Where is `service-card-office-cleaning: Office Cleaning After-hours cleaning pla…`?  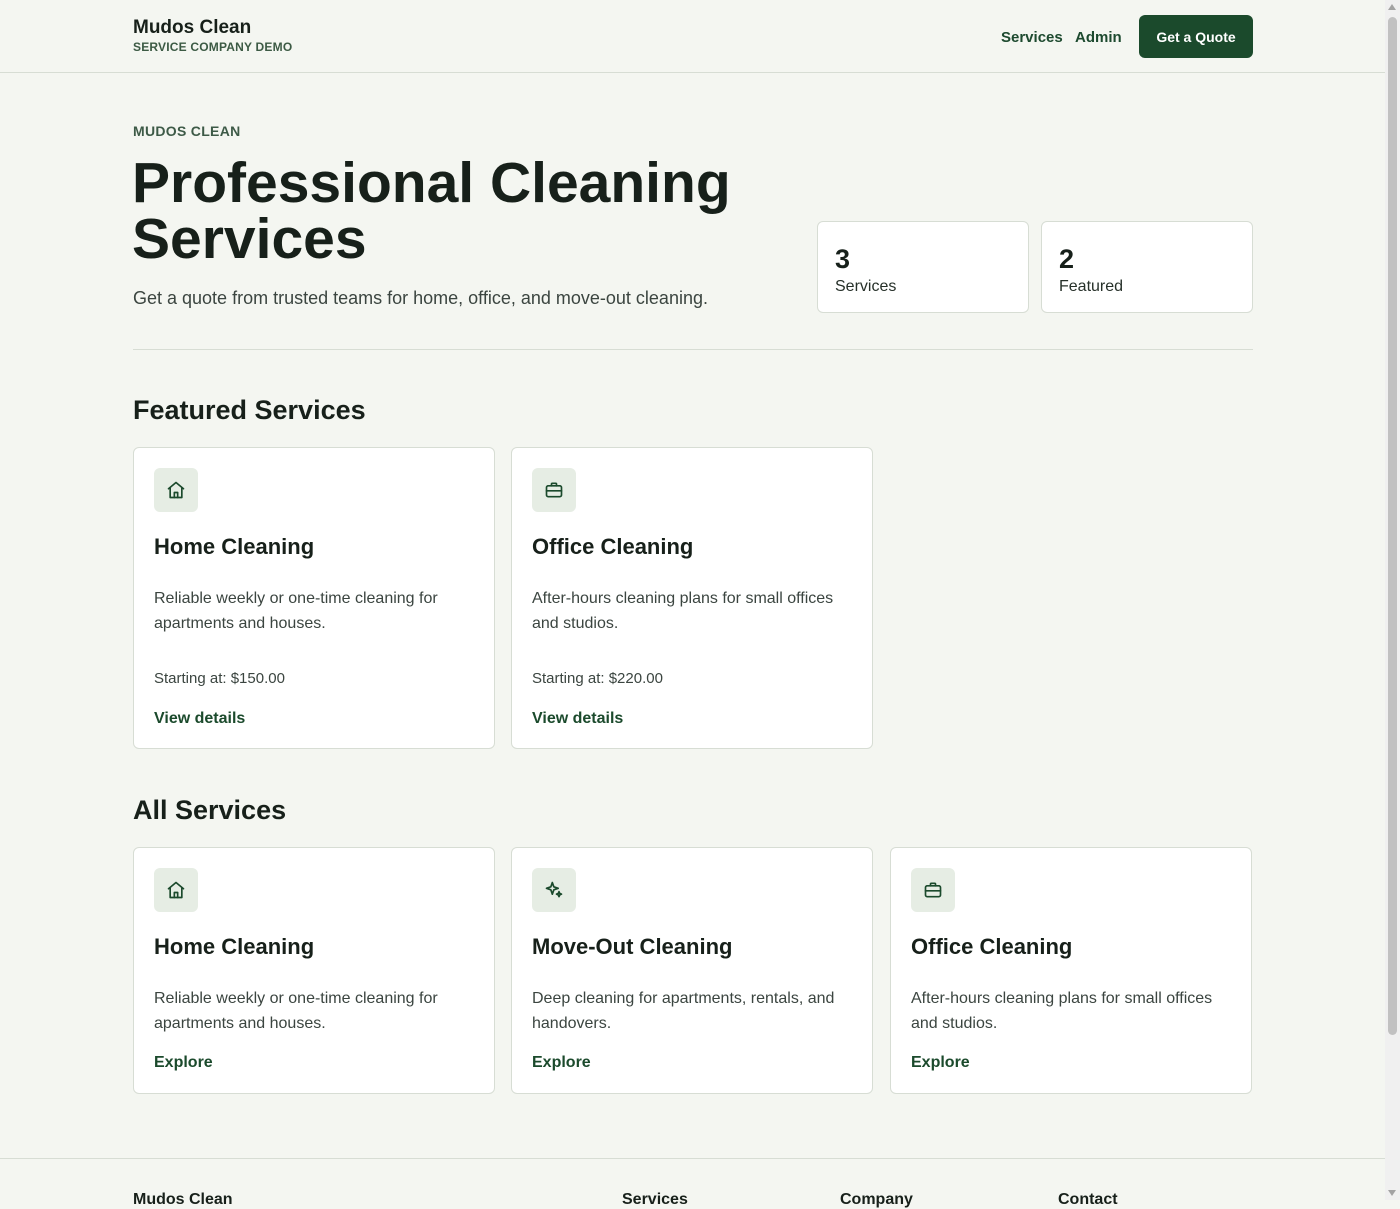
service-card-office-cleaning: Office Cleaning After-hours cleaning pla… is located at coordinates (1071, 970).